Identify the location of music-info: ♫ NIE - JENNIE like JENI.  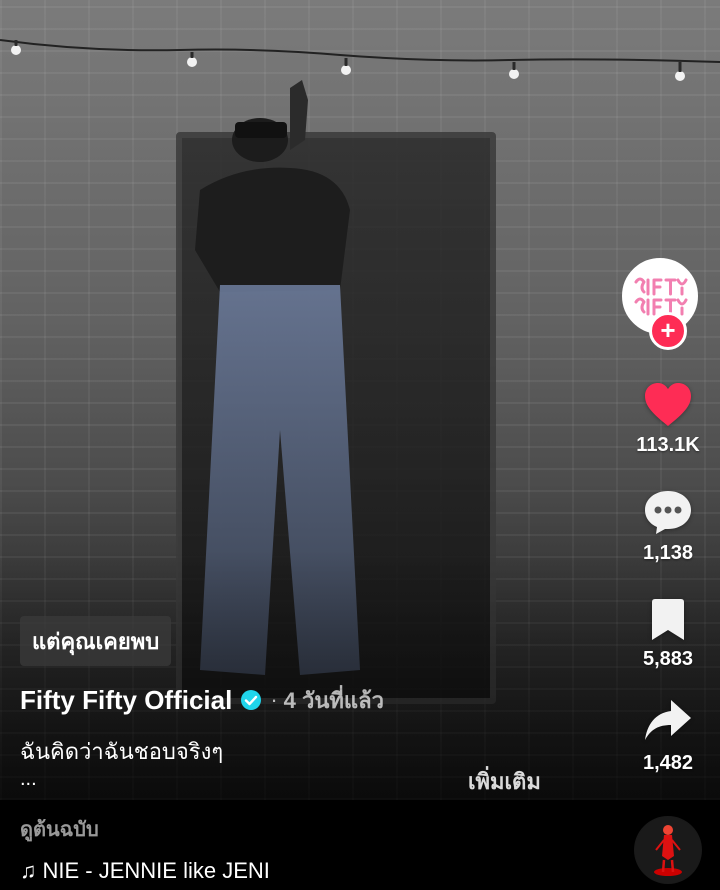
(180, 871).